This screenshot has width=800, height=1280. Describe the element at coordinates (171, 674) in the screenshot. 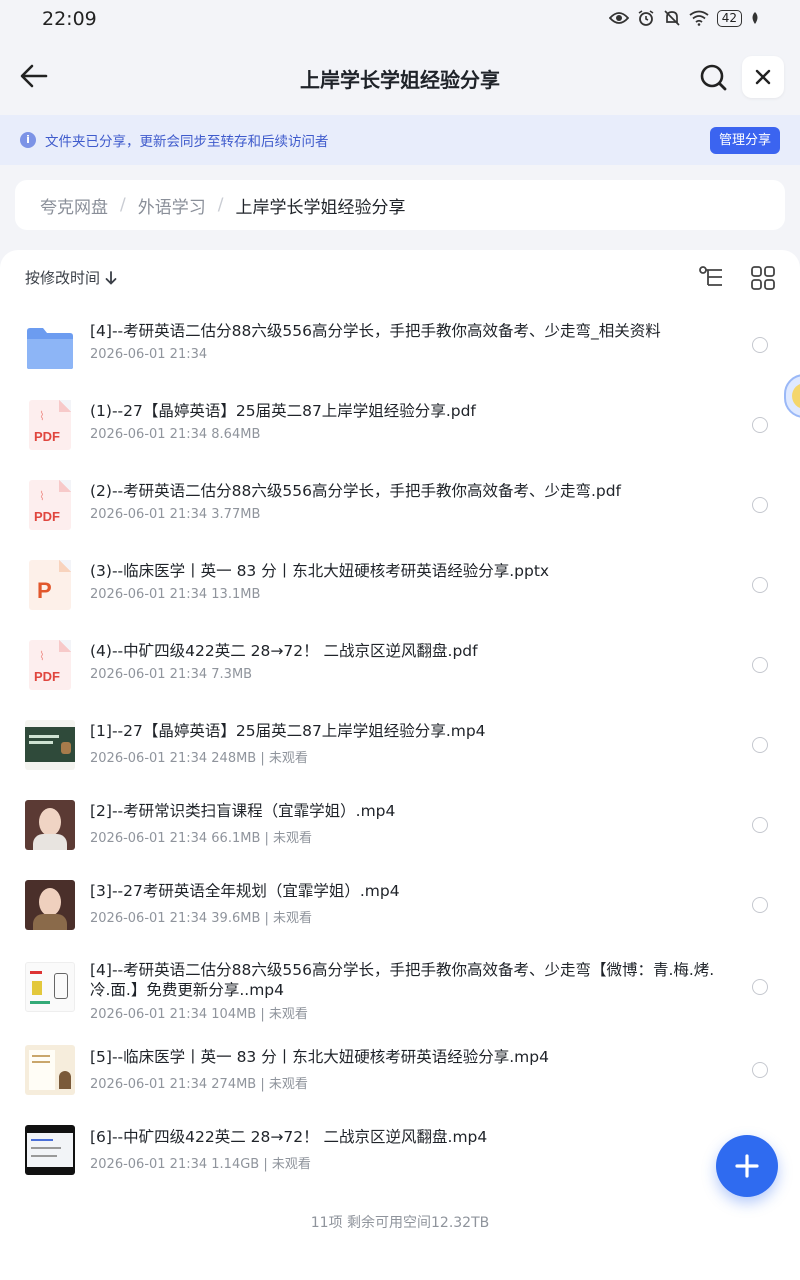

I see `file-meta: 2026-06-01 21:34 7.3MB` at that location.